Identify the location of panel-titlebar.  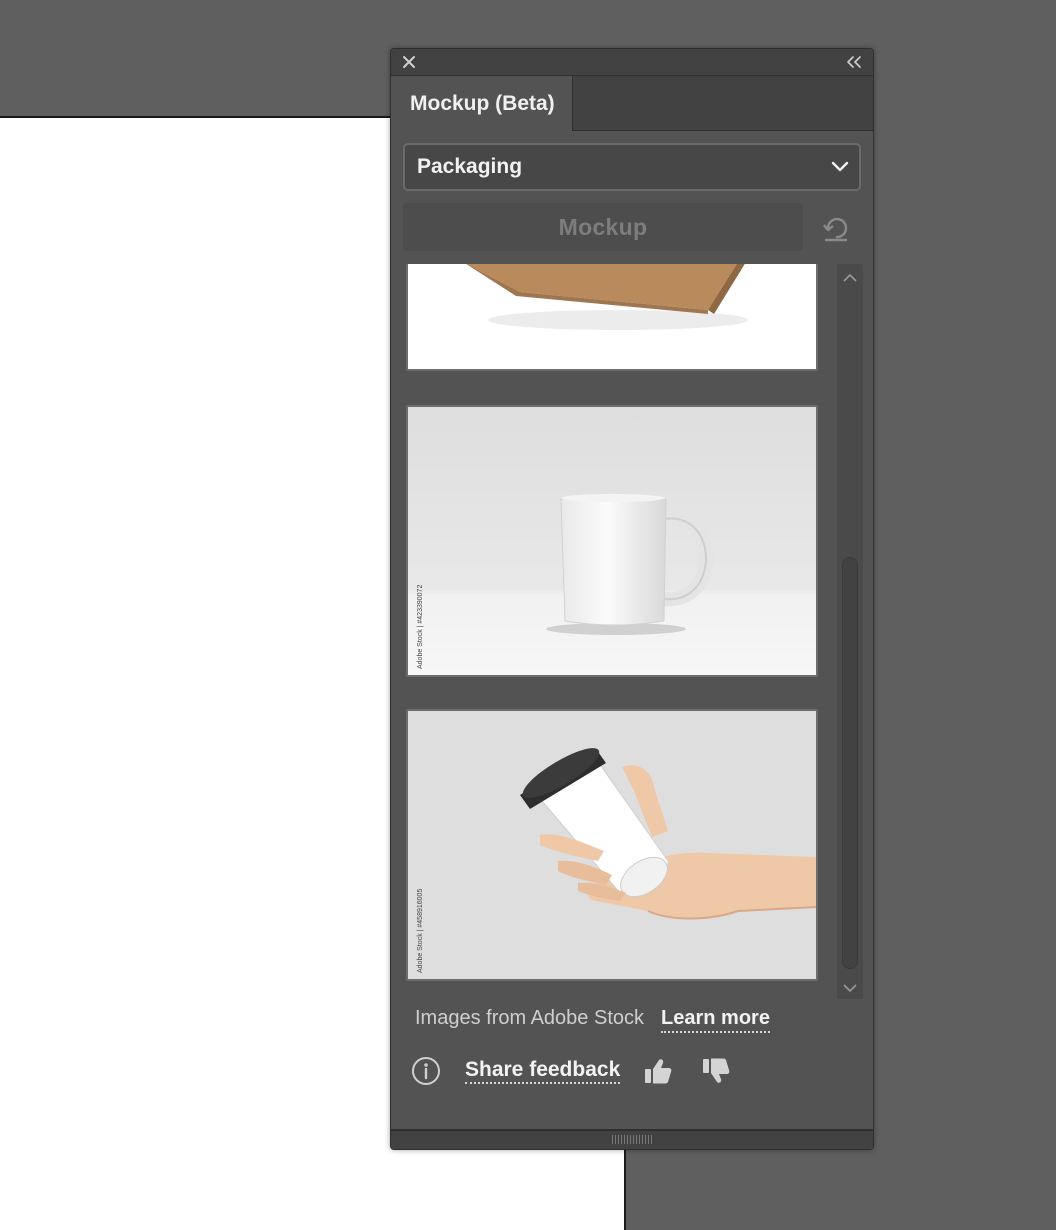
(632, 62).